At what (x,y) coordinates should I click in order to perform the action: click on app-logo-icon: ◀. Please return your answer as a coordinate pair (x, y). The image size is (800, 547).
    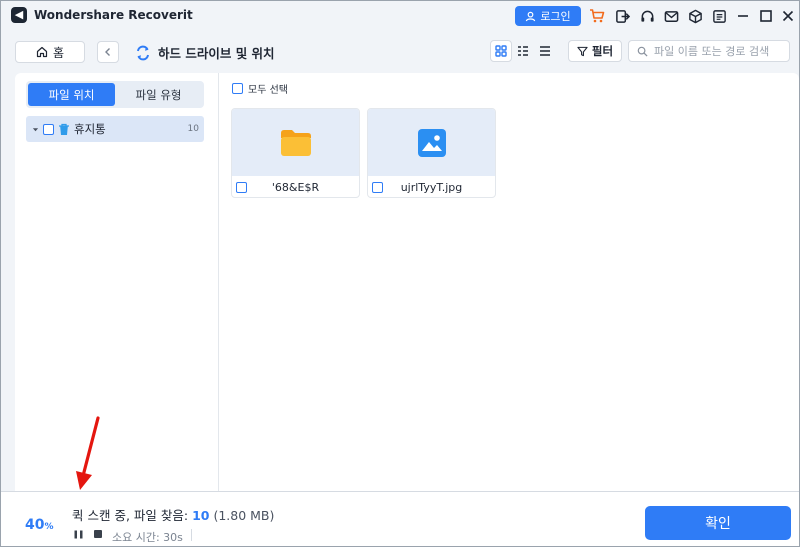
    Looking at the image, I should click on (19, 15).